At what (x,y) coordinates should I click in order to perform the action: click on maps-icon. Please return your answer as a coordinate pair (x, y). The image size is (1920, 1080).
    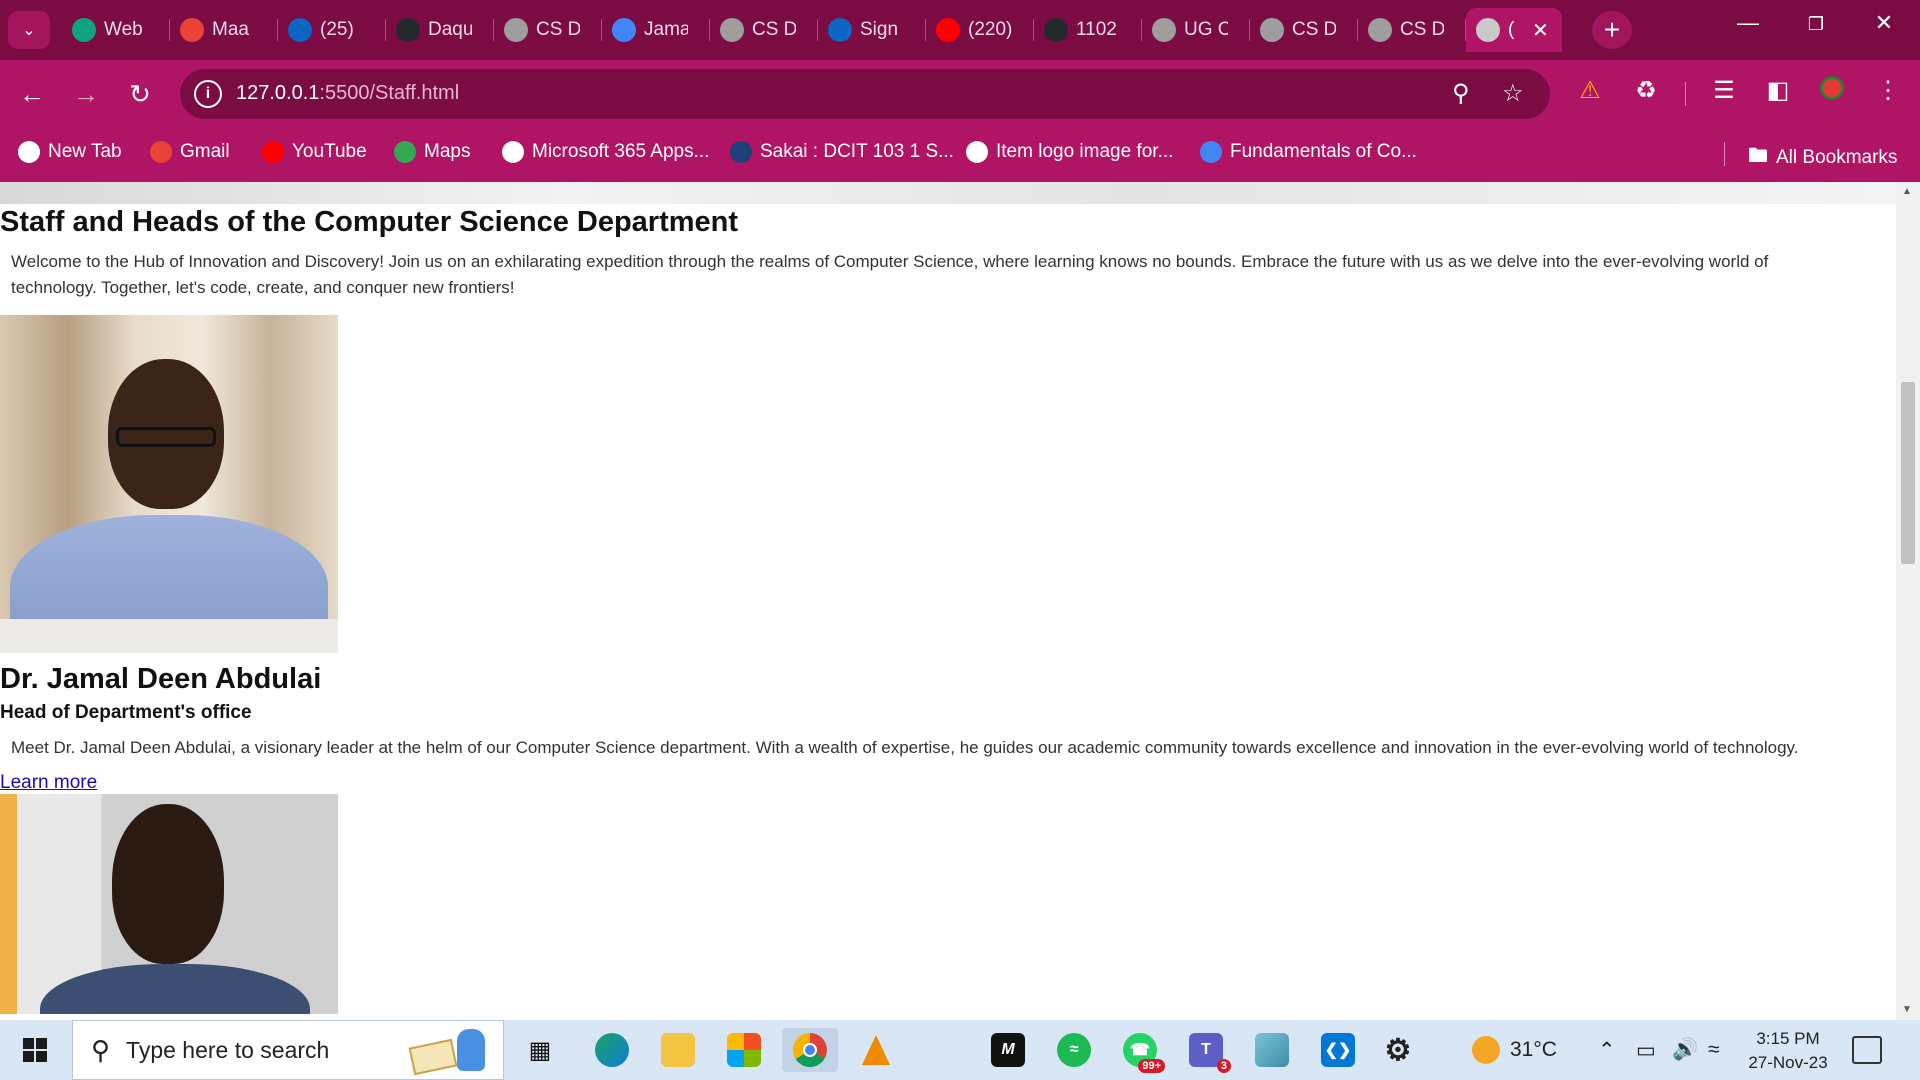
    Looking at the image, I should click on (405, 152).